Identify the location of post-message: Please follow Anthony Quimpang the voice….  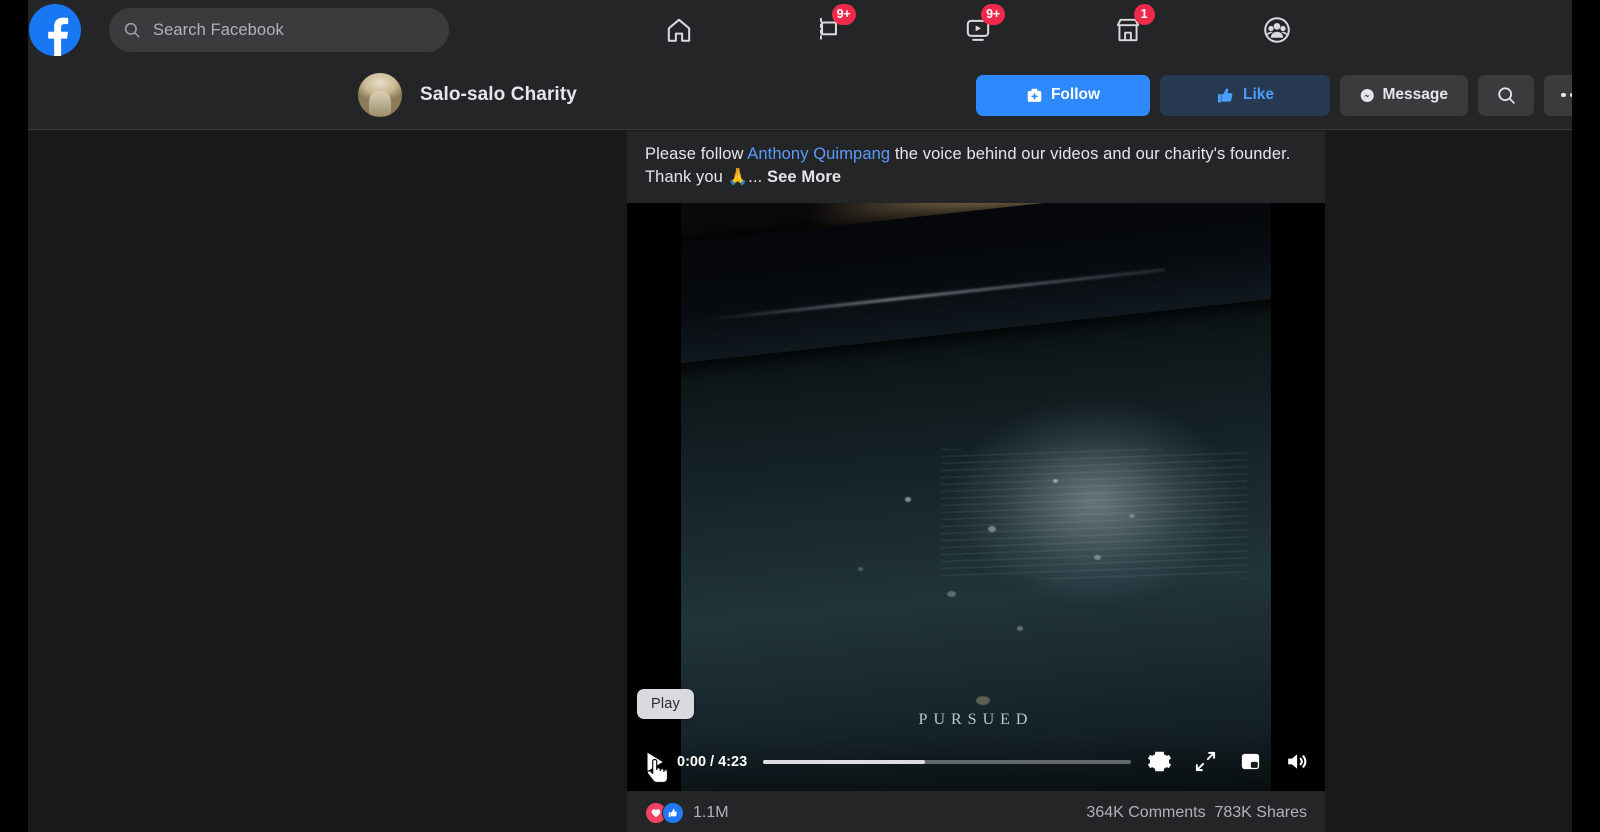
(976, 167).